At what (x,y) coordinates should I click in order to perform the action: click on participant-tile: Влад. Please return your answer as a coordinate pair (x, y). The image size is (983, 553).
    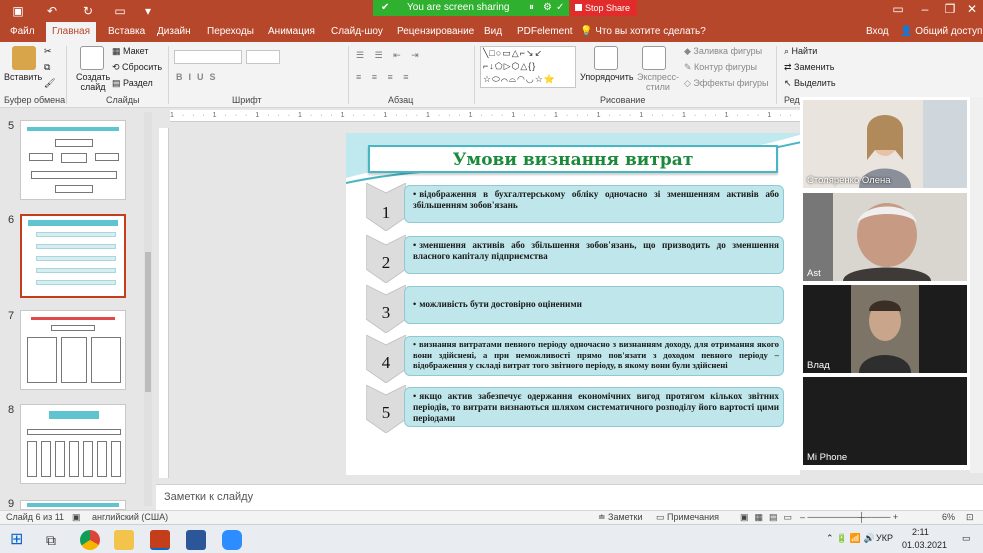
    Looking at the image, I should click on (885, 329).